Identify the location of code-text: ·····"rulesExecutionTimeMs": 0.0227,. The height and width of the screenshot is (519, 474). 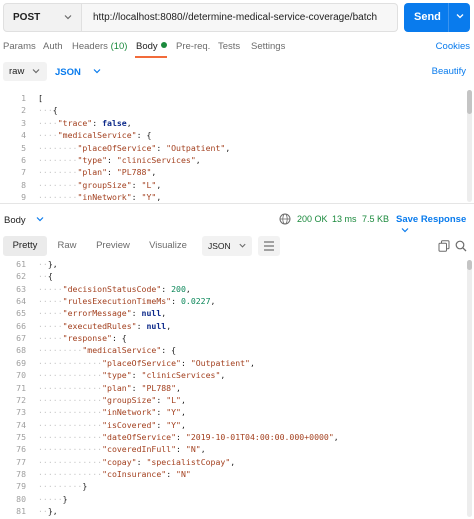
(127, 301).